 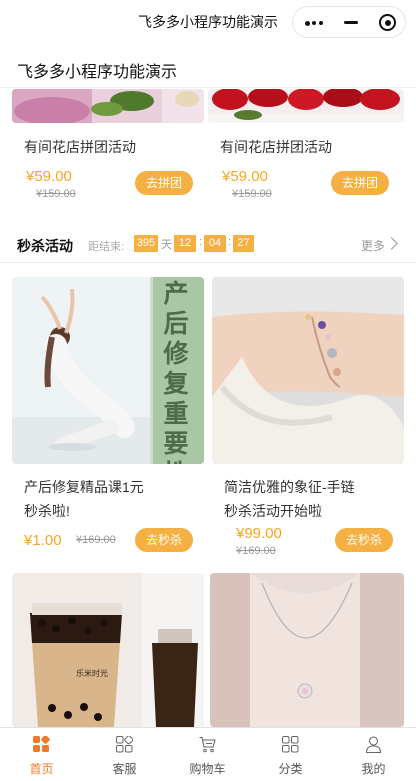 What do you see at coordinates (208, 66) in the screenshot?
I see `page-heading-bar: 飞多多小程序功能演示` at bounding box center [208, 66].